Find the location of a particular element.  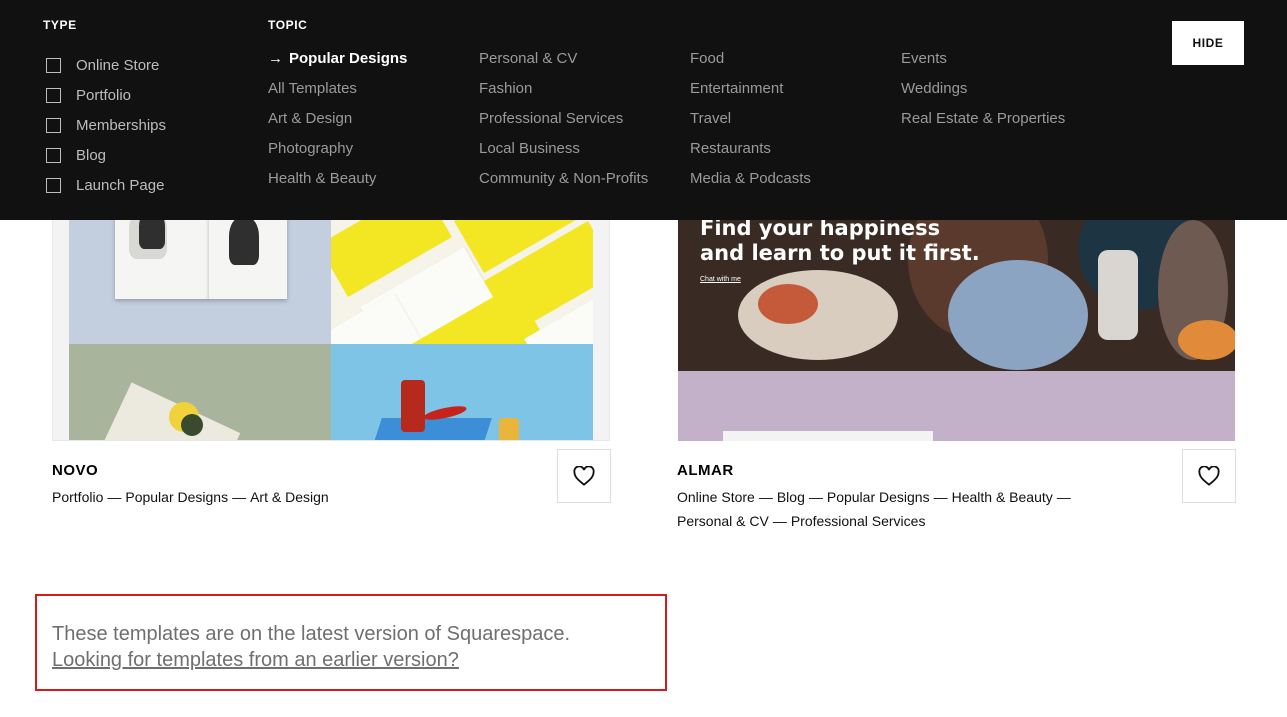

topic-popular-designs: → Popular Designs is located at coordinates (337, 64).